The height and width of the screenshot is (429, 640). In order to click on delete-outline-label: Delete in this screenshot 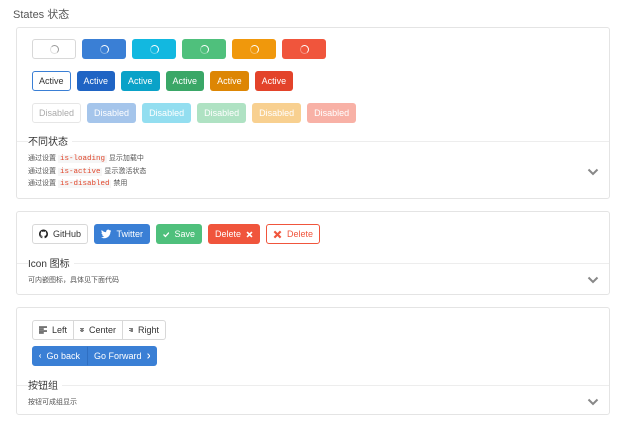, I will do `click(299, 234)`.